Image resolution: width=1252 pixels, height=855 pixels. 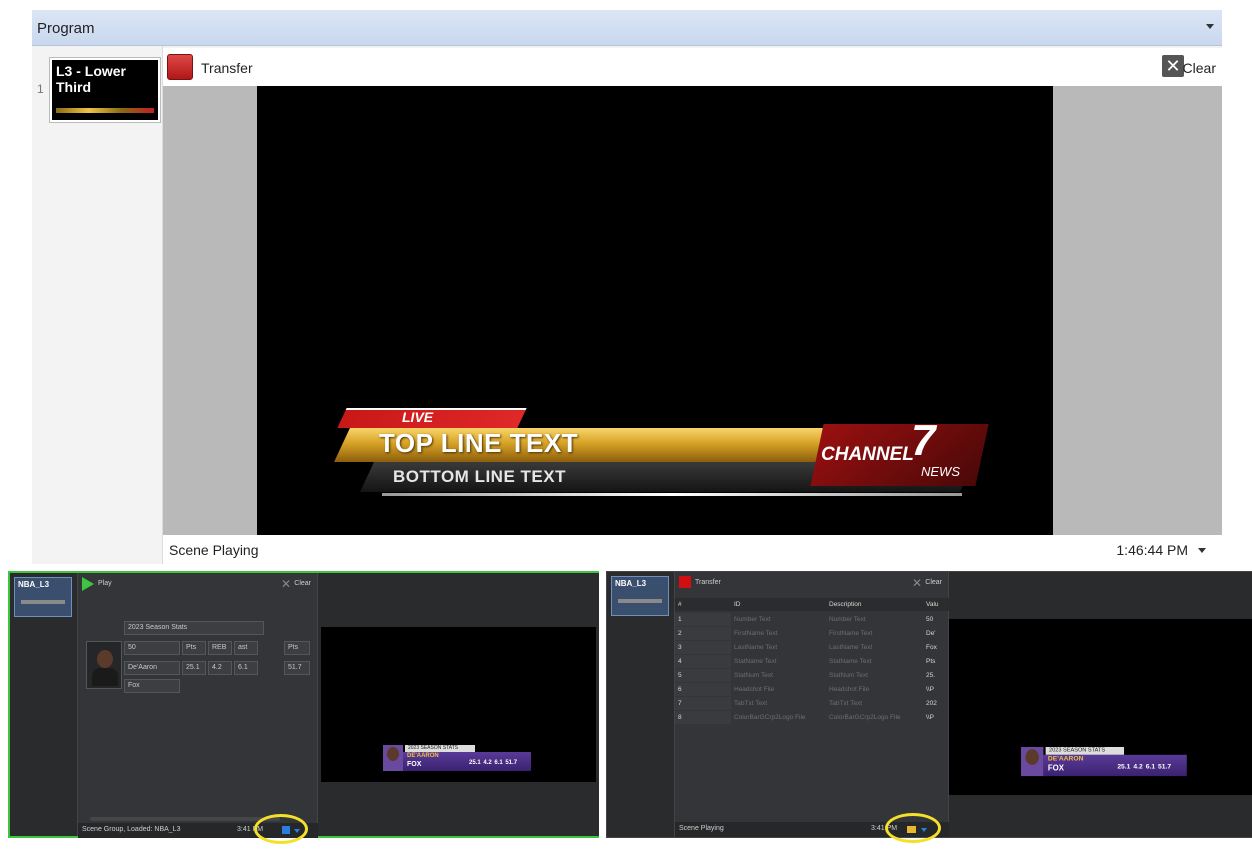 I want to click on scene-list: 1 L3 - Lower Third, so click(x=97, y=305).